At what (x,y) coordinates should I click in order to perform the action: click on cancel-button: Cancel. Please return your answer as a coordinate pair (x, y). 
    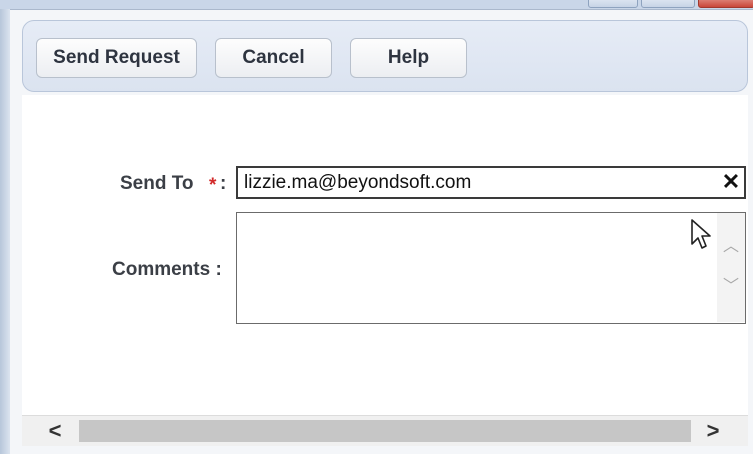
    Looking at the image, I should click on (273, 58).